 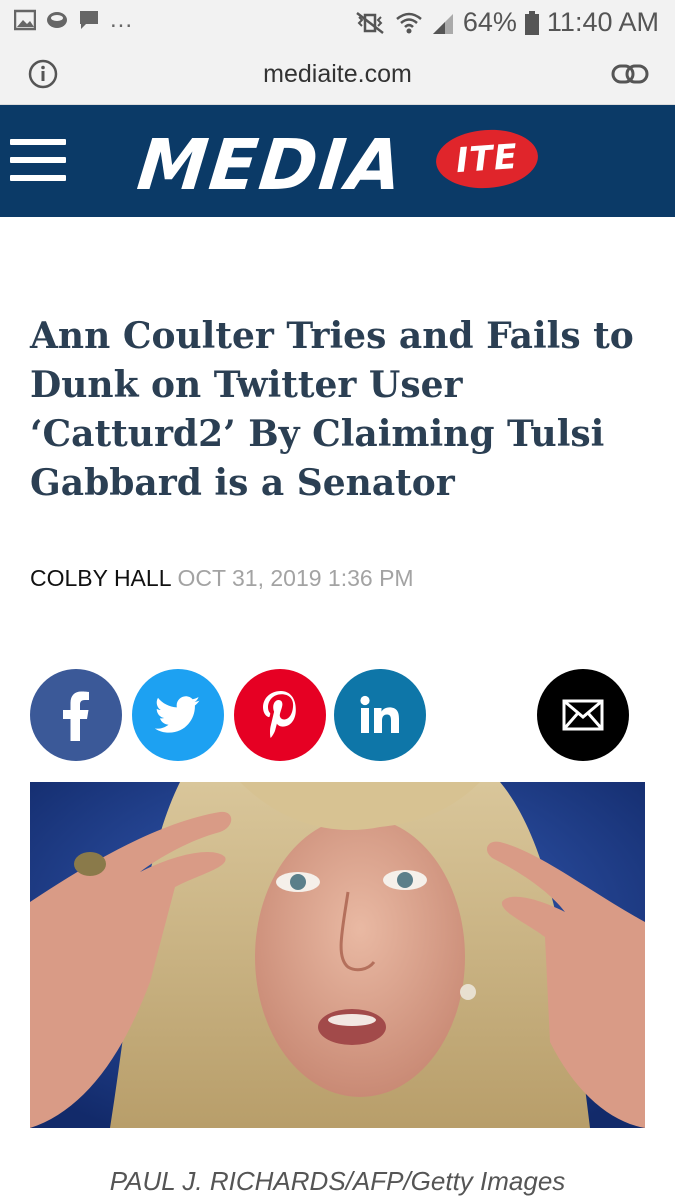 What do you see at coordinates (100, 578) in the screenshot?
I see `author-name: COLBY HALL` at bounding box center [100, 578].